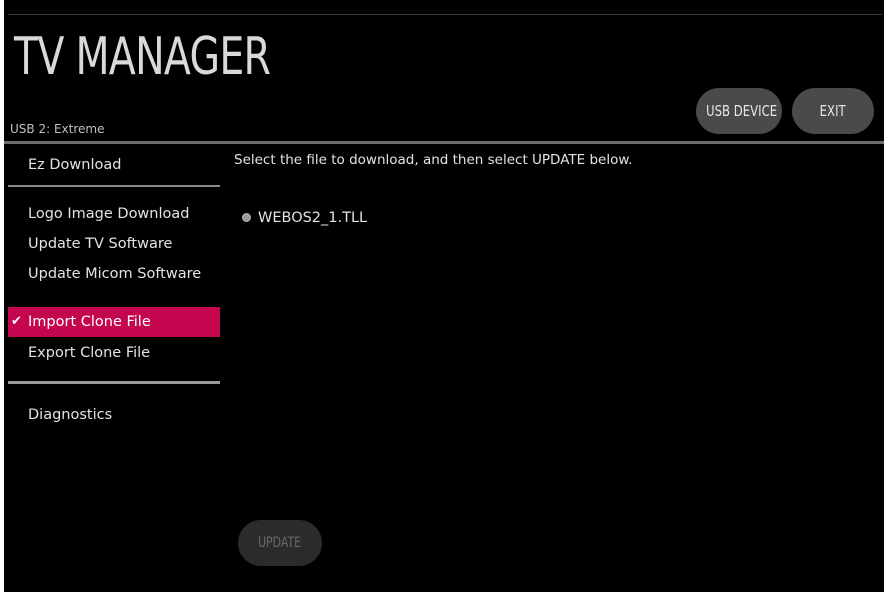  Describe the element at coordinates (100, 244) in the screenshot. I see `sidebar-item-label: Update TV Software` at that location.